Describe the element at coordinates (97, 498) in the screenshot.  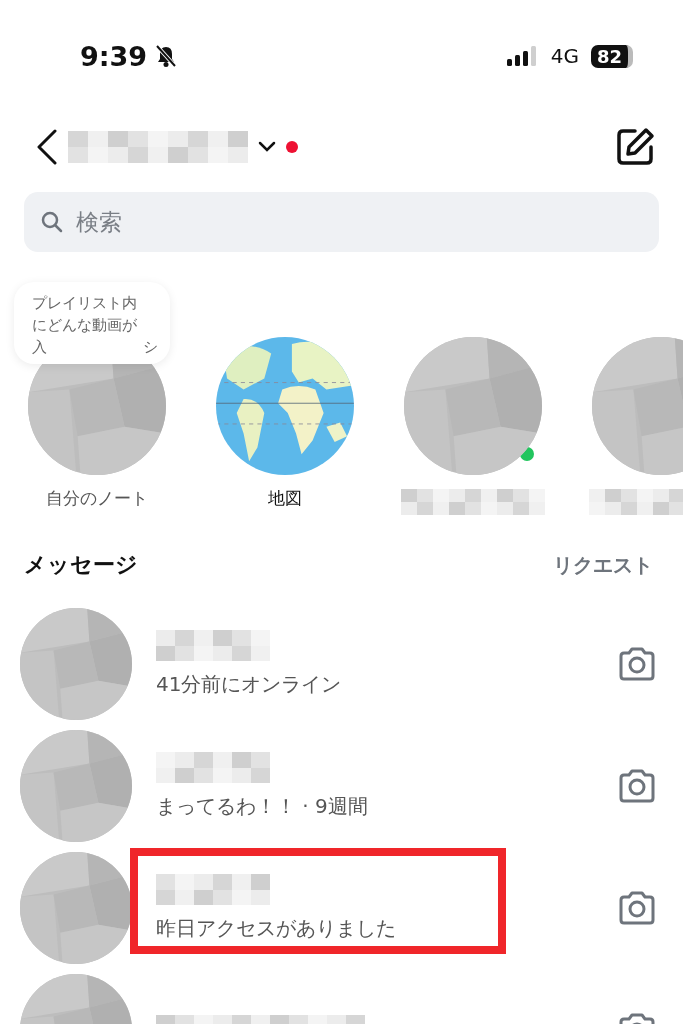
I see `story-label: 自分のノート` at that location.